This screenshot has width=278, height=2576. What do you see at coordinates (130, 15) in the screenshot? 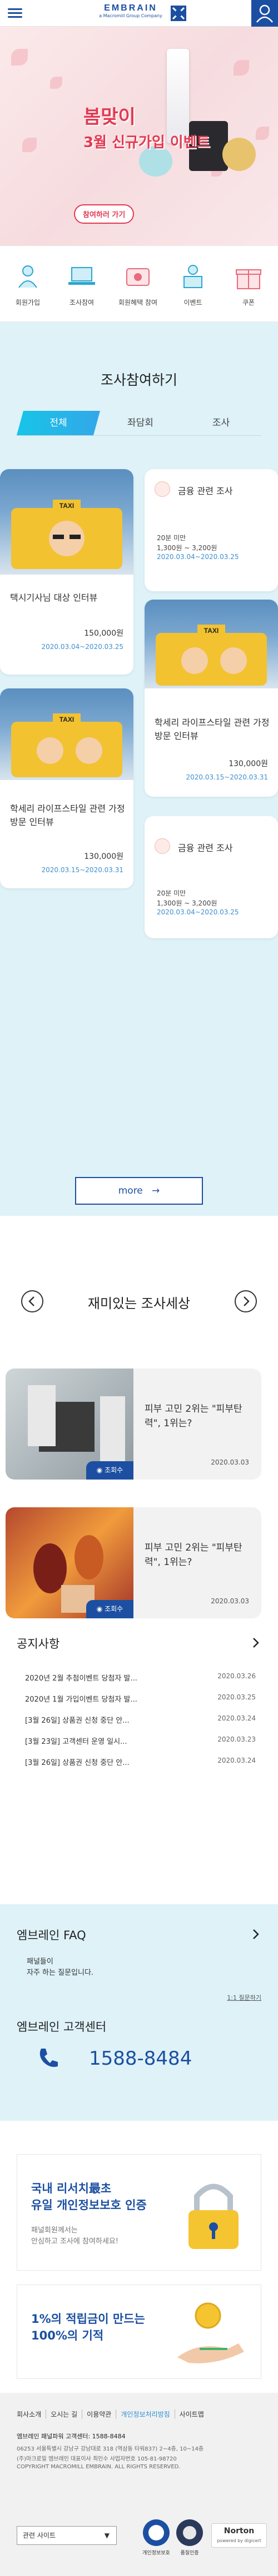
I see `logo-subtitle: a Macromill Group Company` at bounding box center [130, 15].